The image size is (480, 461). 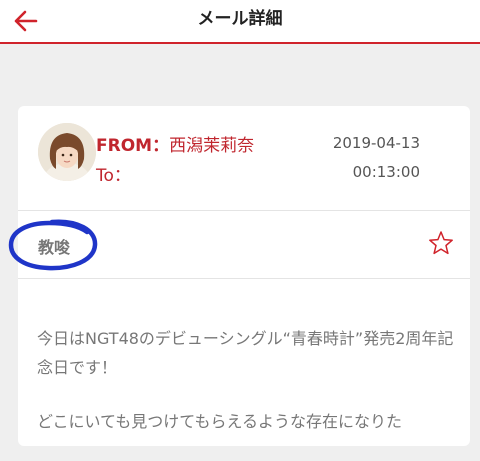 What do you see at coordinates (133, 146) in the screenshot?
I see `from-label: FROM：` at bounding box center [133, 146].